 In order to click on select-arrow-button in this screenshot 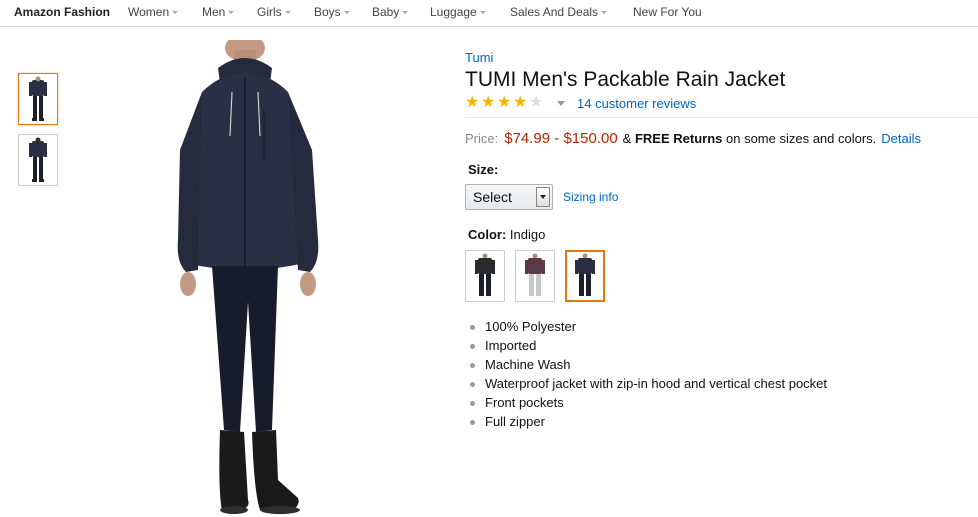, I will do `click(543, 197)`.